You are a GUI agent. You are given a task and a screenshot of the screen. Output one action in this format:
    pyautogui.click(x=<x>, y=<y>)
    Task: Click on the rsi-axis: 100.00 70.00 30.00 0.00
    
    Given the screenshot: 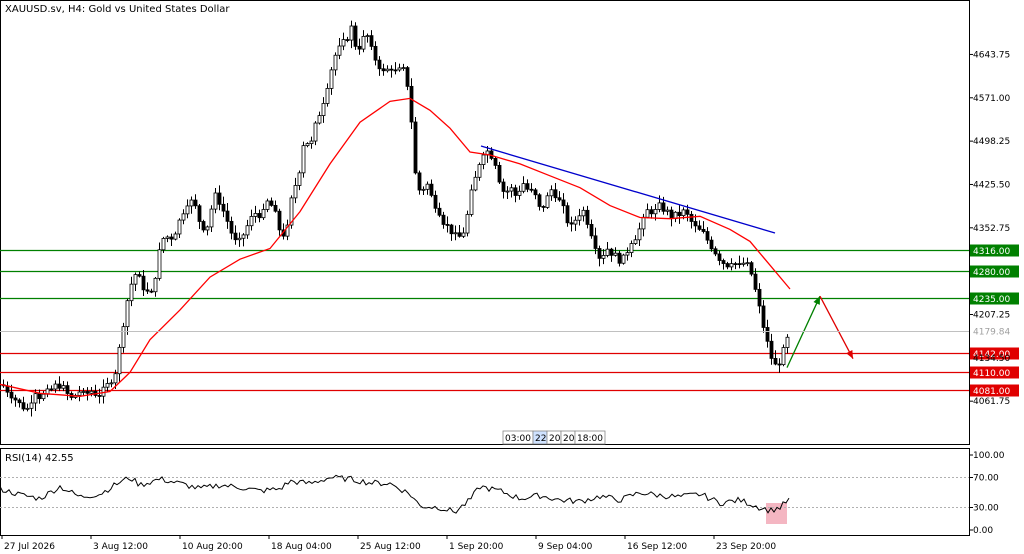 What is the action you would take?
    pyautogui.click(x=987, y=493)
    